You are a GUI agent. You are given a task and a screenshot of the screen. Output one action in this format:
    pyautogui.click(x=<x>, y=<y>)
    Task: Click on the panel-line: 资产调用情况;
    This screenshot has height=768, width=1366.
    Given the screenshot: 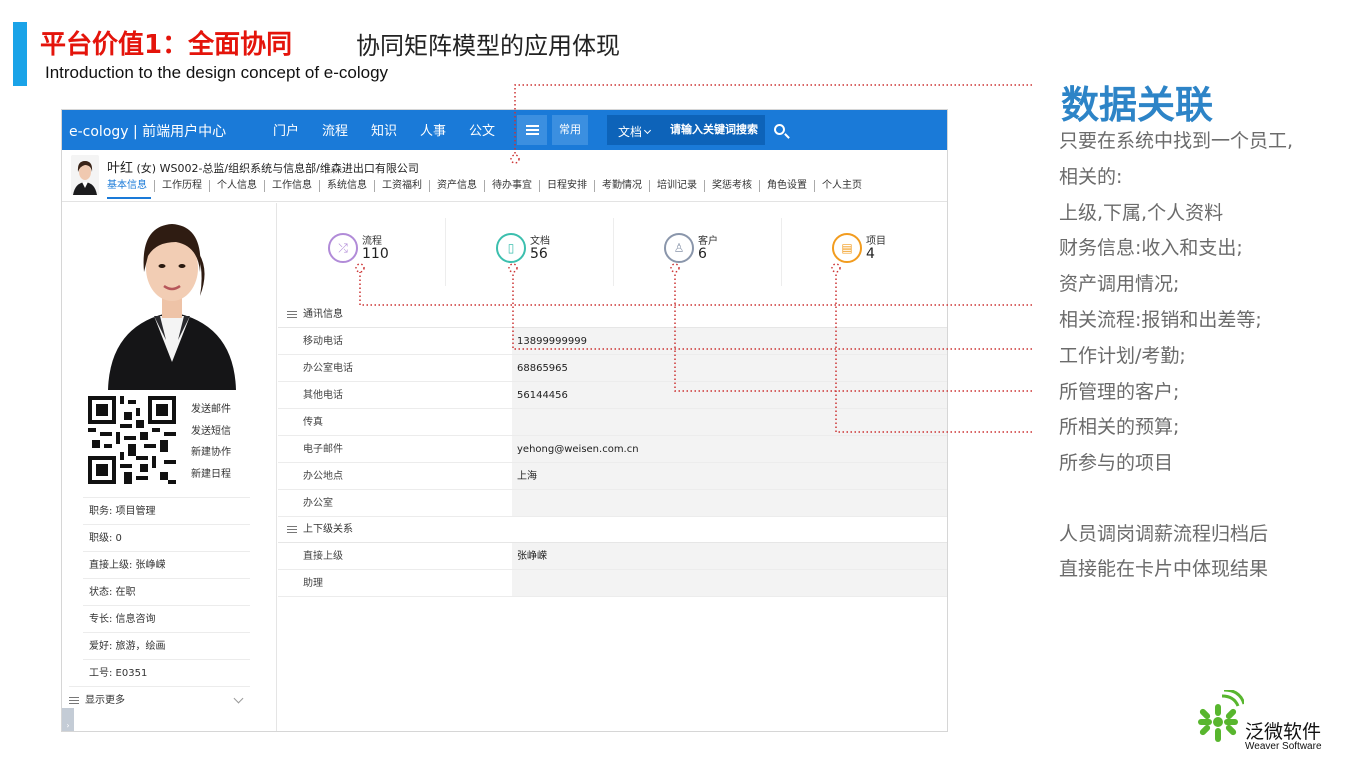 What is the action you would take?
    pyautogui.click(x=1119, y=284)
    